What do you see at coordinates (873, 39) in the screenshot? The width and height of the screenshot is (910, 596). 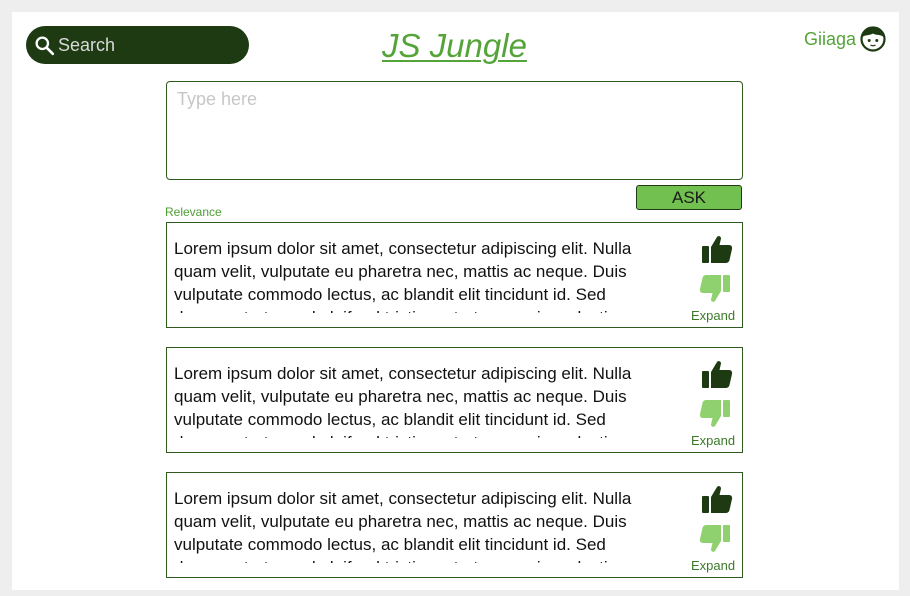 I see `face-icon` at bounding box center [873, 39].